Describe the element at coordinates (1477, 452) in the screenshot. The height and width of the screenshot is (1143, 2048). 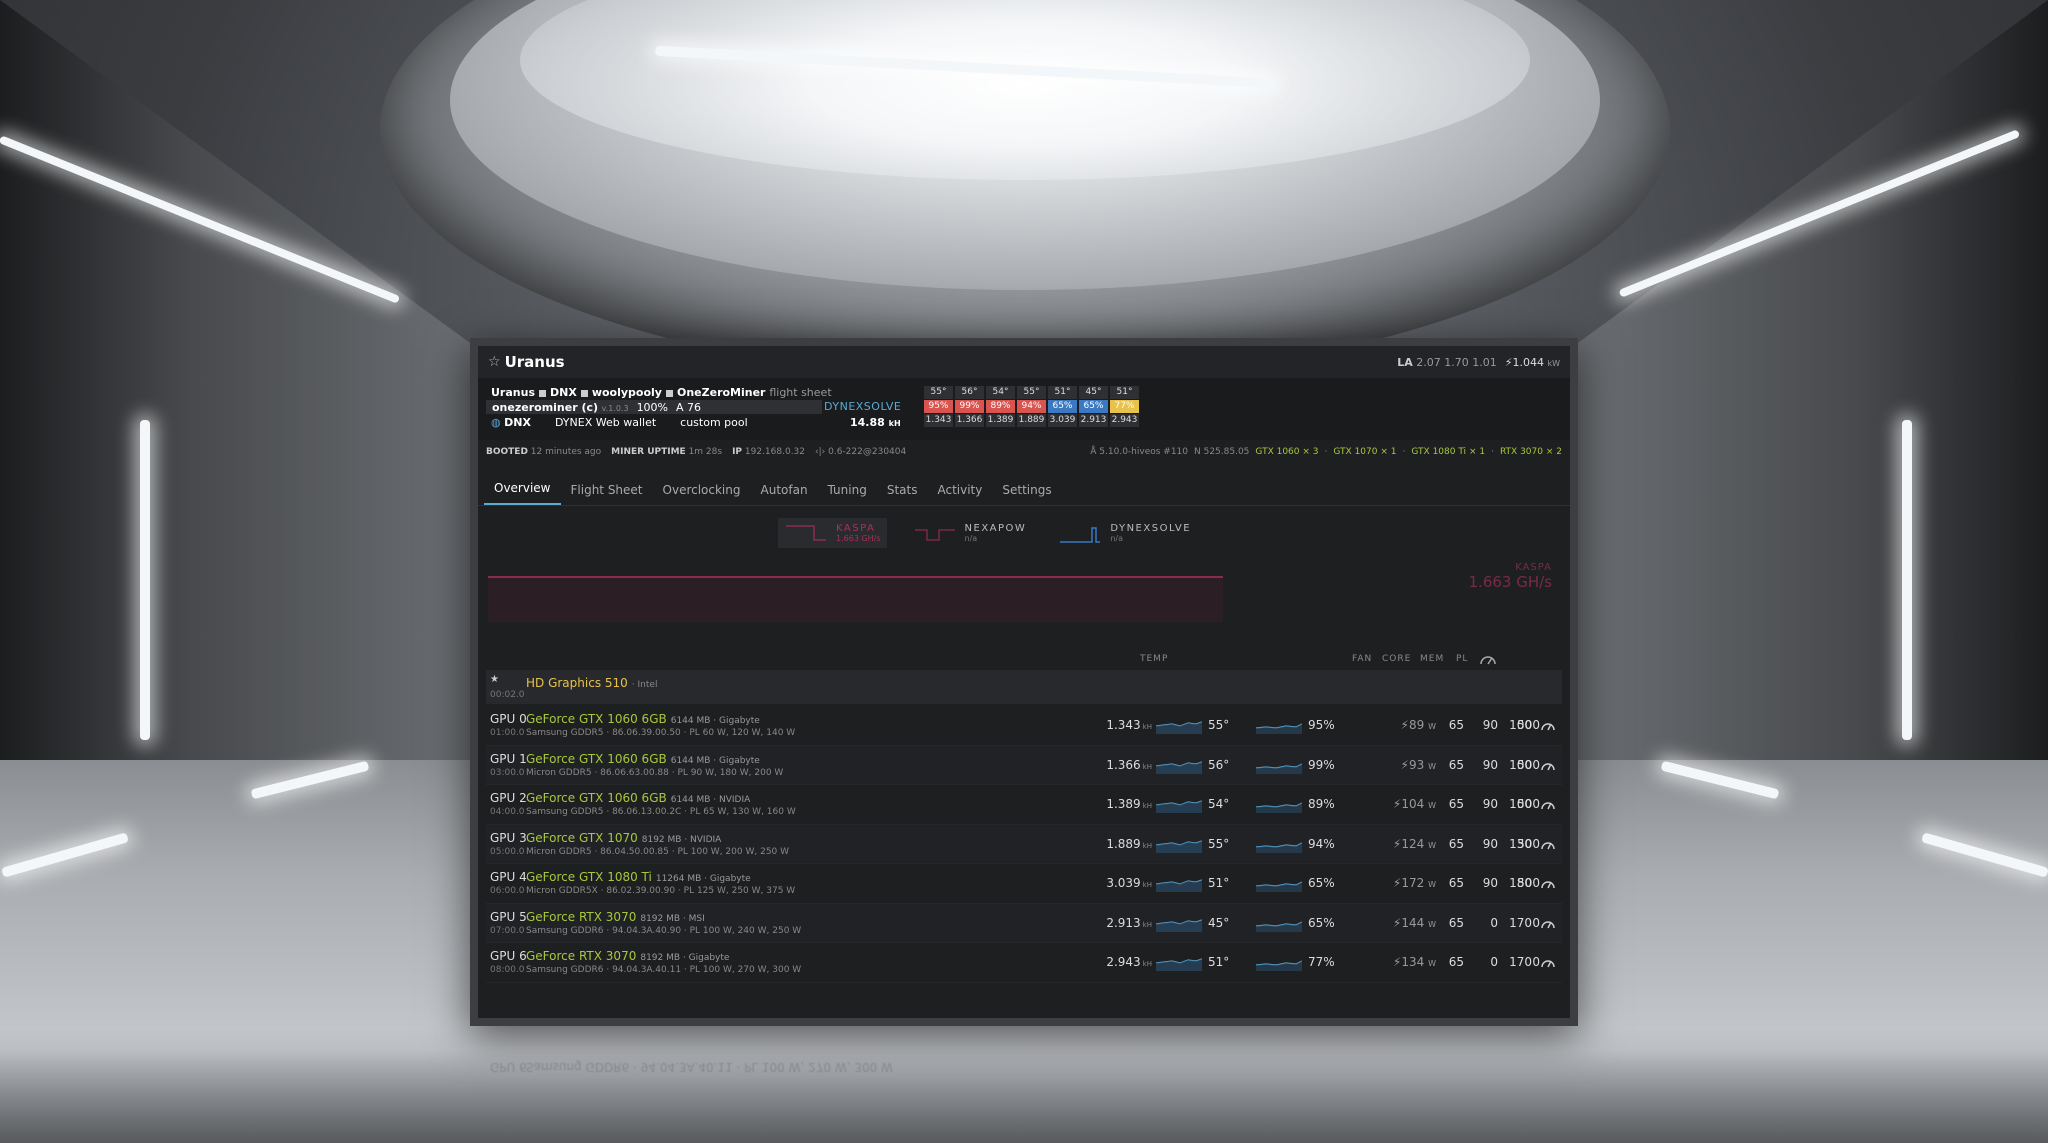
I see `gpu-type-2-count: × 1` at that location.